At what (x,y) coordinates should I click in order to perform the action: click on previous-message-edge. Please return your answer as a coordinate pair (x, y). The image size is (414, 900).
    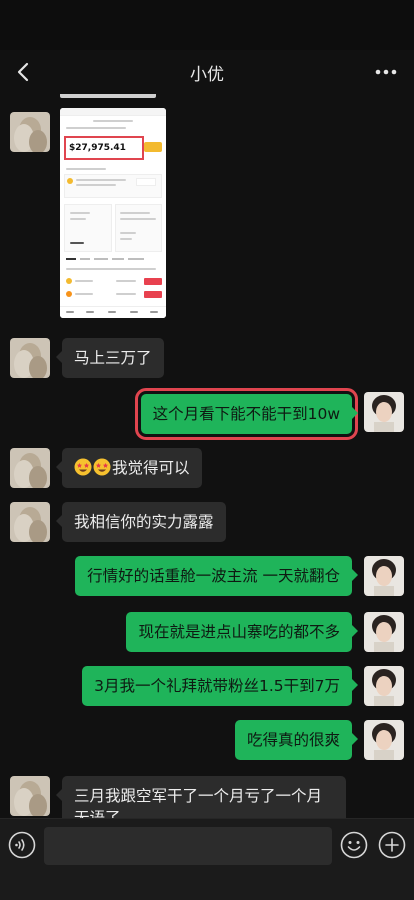
    Looking at the image, I should click on (108, 96).